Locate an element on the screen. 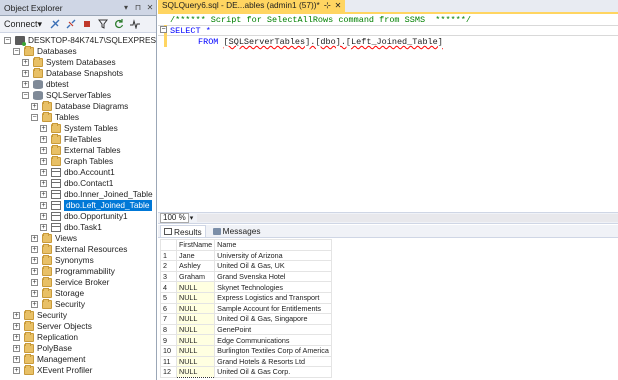 This screenshot has height=380, width=618. row-number: 11 is located at coordinates (168, 361).